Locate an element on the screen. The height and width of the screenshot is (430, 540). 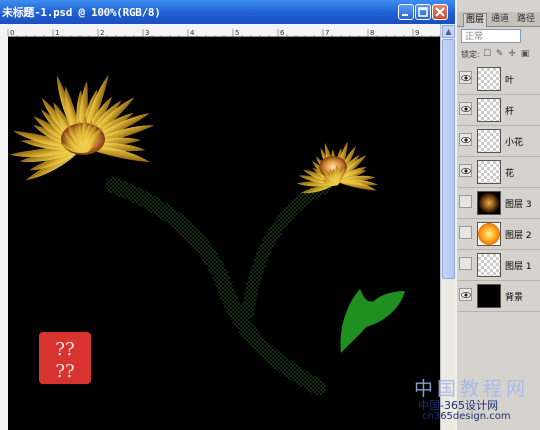
vertical-scrollbar: ▲ is located at coordinates (448, 227).